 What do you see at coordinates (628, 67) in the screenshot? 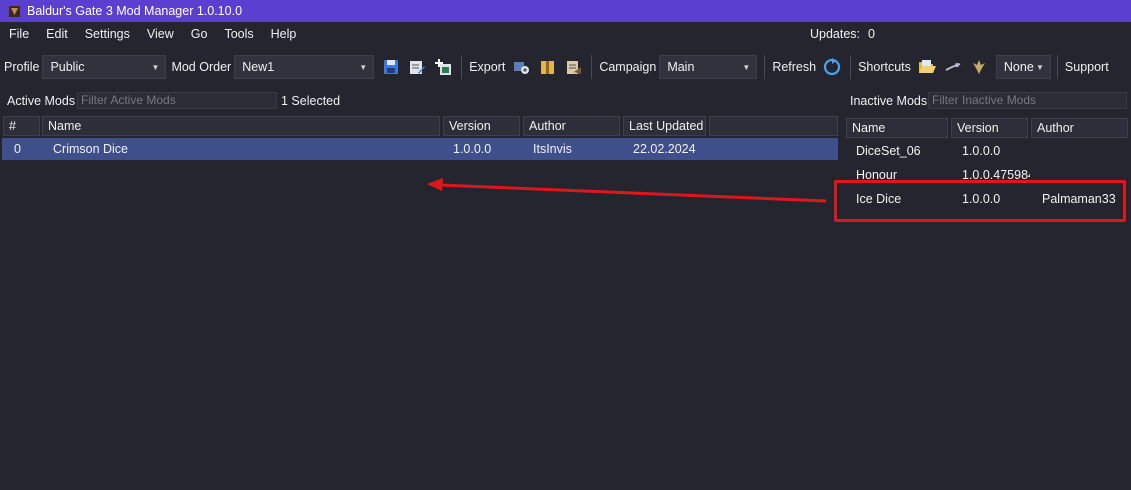
I see `campaign-label: Campaign` at bounding box center [628, 67].